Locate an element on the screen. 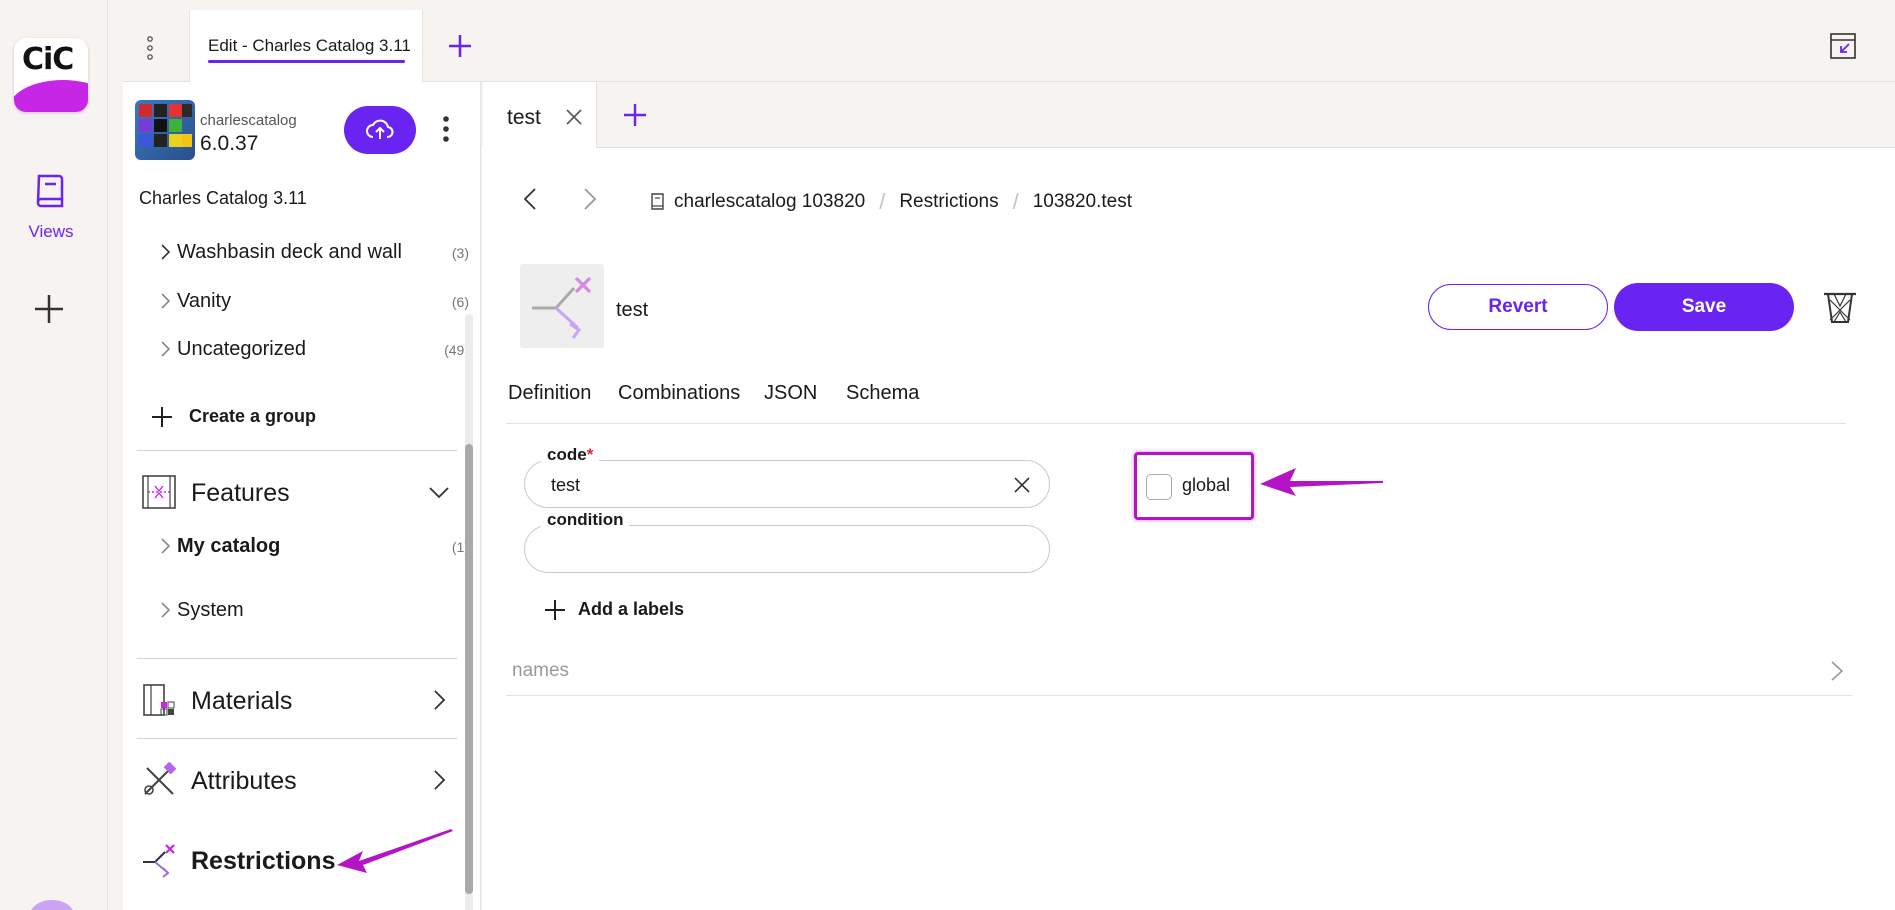 Image resolution: width=1895 pixels, height=910 pixels. code-label-text: code is located at coordinates (567, 454).